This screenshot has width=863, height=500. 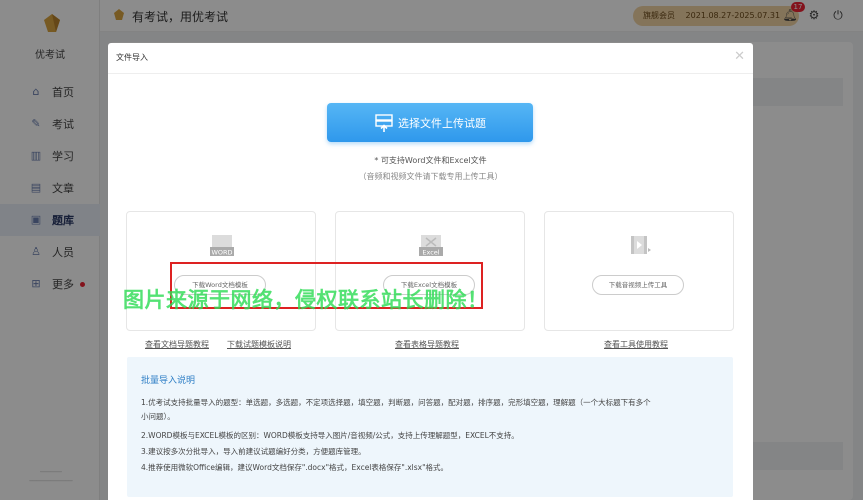 What do you see at coordinates (168, 381) in the screenshot?
I see `info-title: 批量导入说明` at bounding box center [168, 381].